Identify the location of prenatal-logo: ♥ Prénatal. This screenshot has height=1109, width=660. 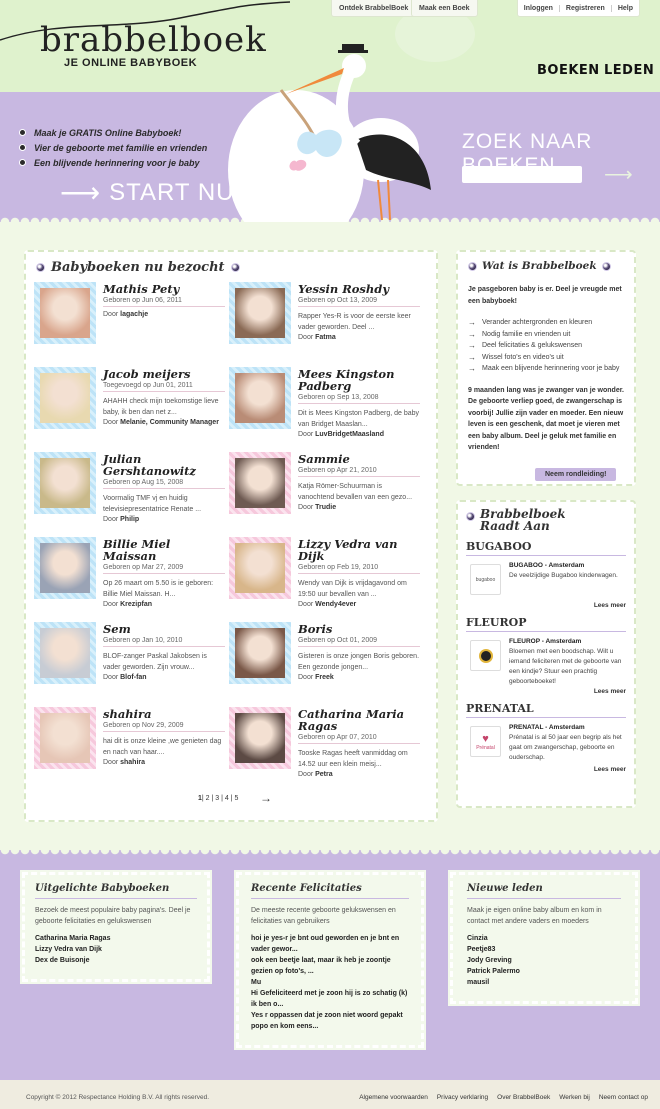
(485, 741).